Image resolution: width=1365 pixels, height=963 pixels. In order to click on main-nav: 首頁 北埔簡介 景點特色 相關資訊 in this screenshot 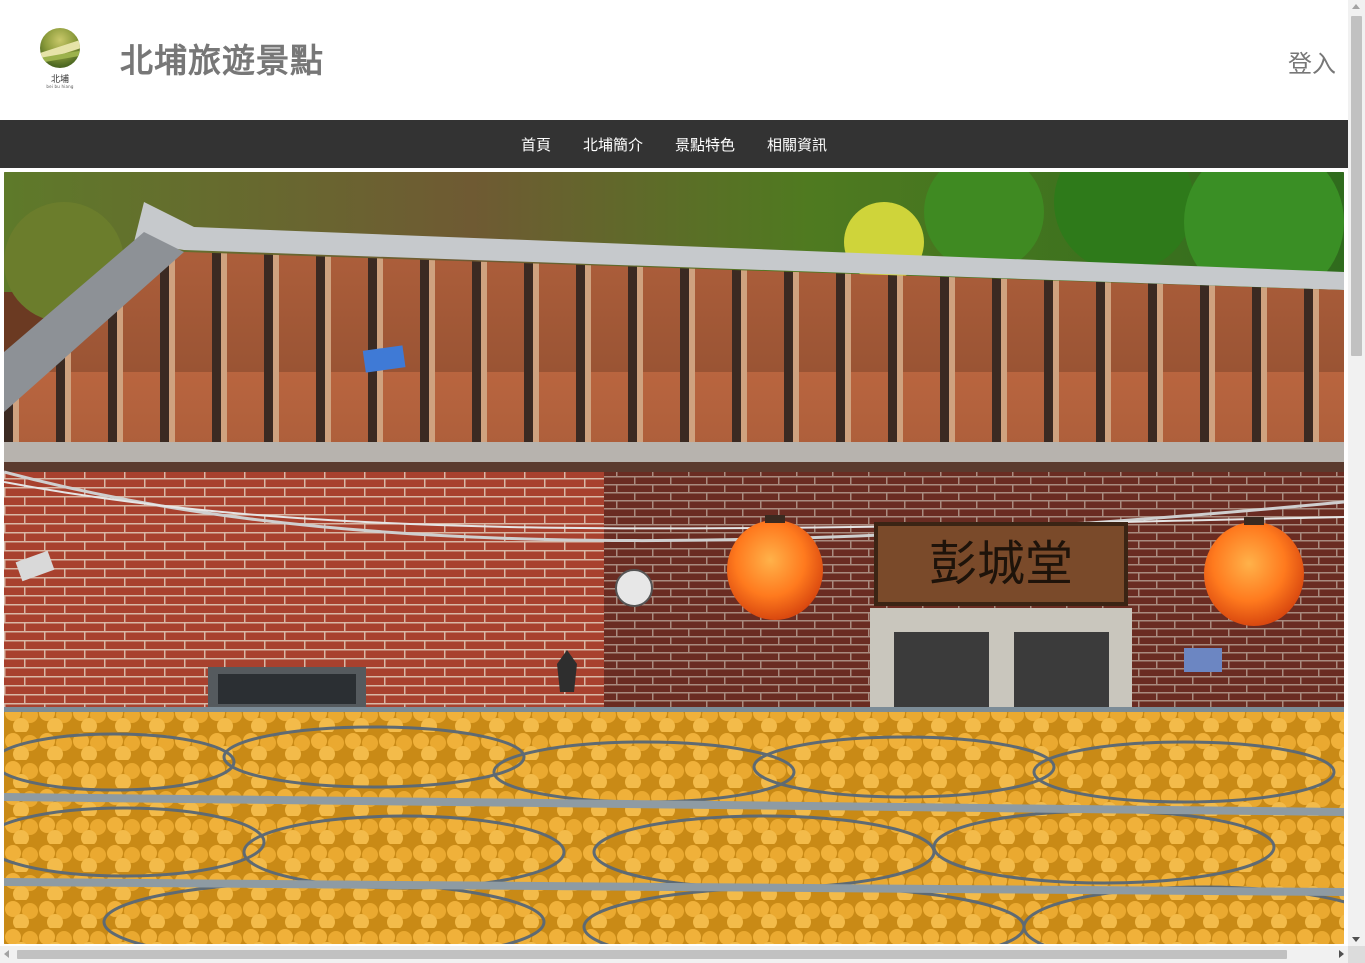, I will do `click(674, 144)`.